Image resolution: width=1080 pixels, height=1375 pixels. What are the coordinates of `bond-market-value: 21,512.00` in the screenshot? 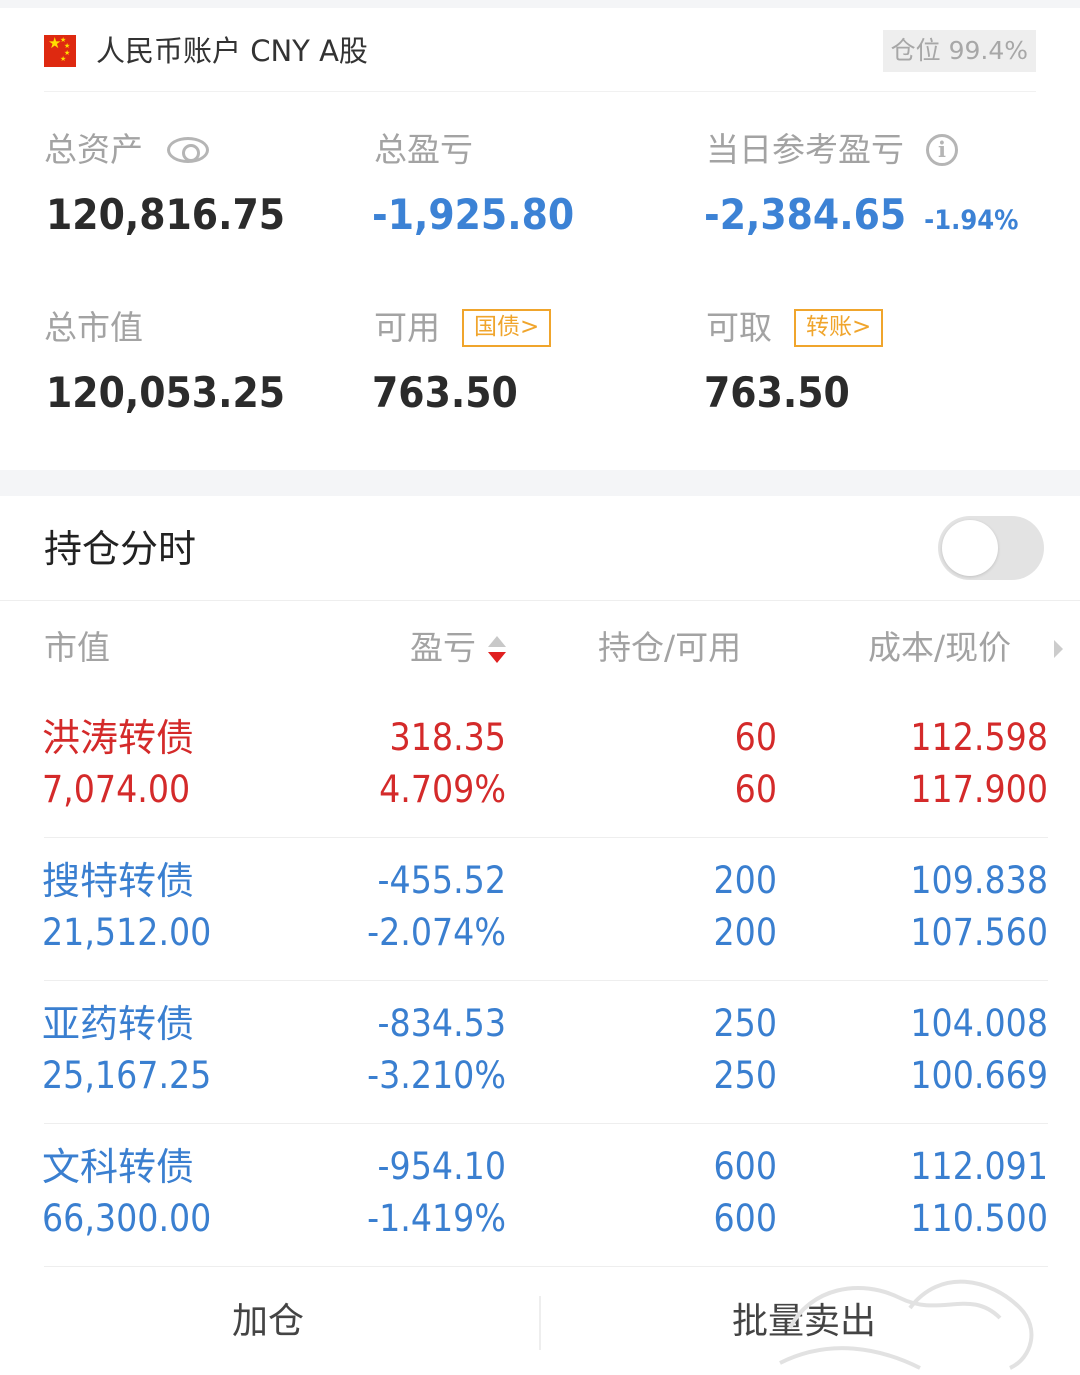 It's located at (127, 932).